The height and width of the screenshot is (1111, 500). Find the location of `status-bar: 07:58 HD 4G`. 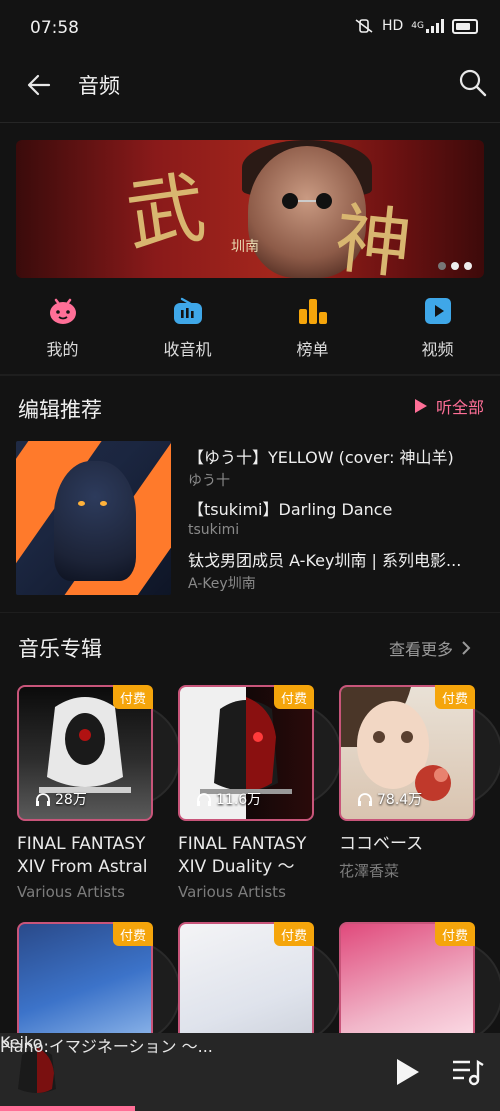

status-bar: 07:58 HD 4G is located at coordinates (250, 31).